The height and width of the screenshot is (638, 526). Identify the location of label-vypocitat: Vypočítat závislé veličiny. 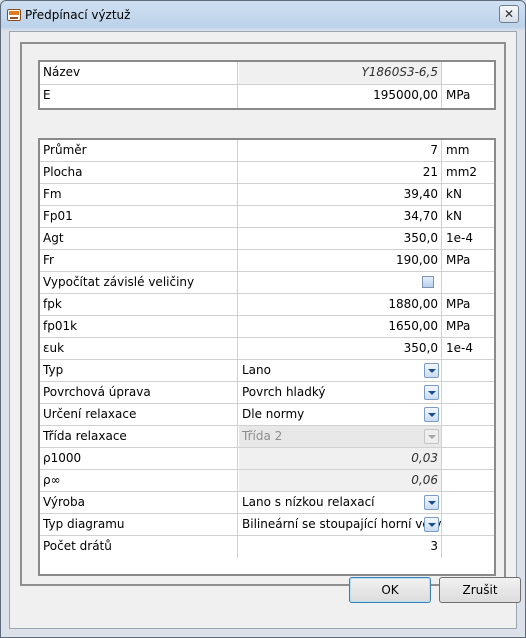
(139, 282).